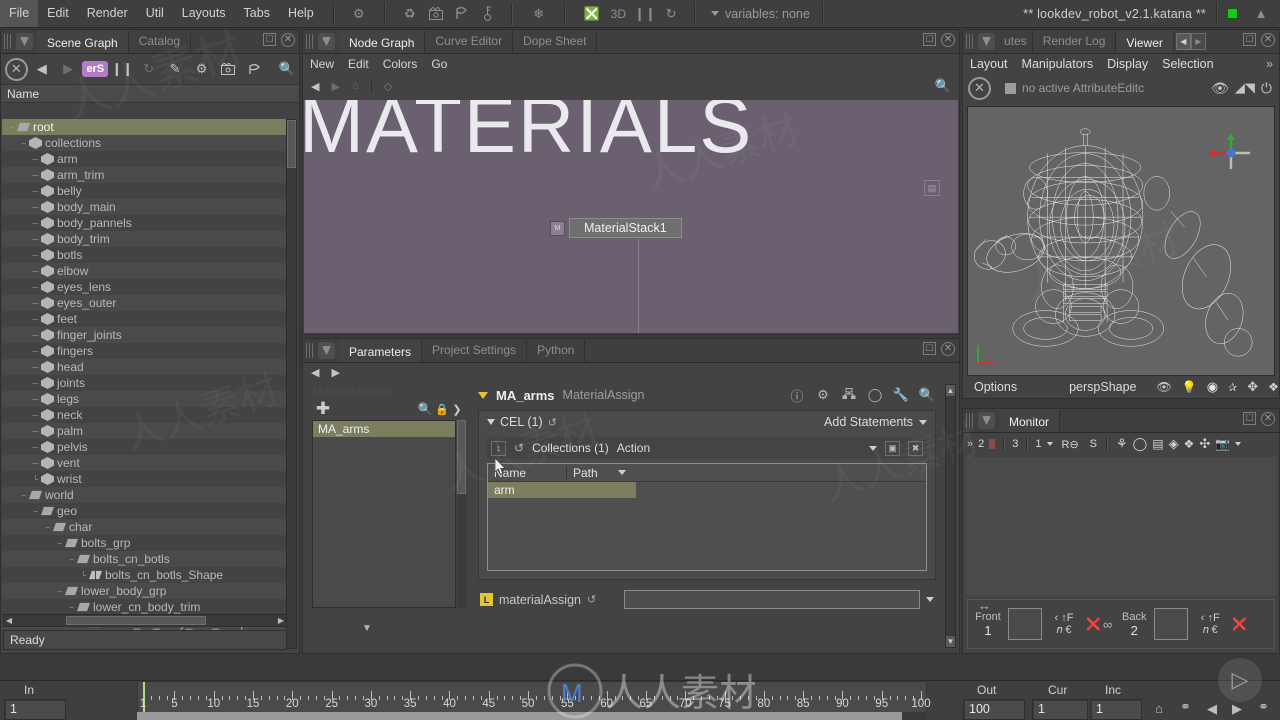  Describe the element at coordinates (491, 422) in the screenshot. I see `collapse-caret-icon` at that location.